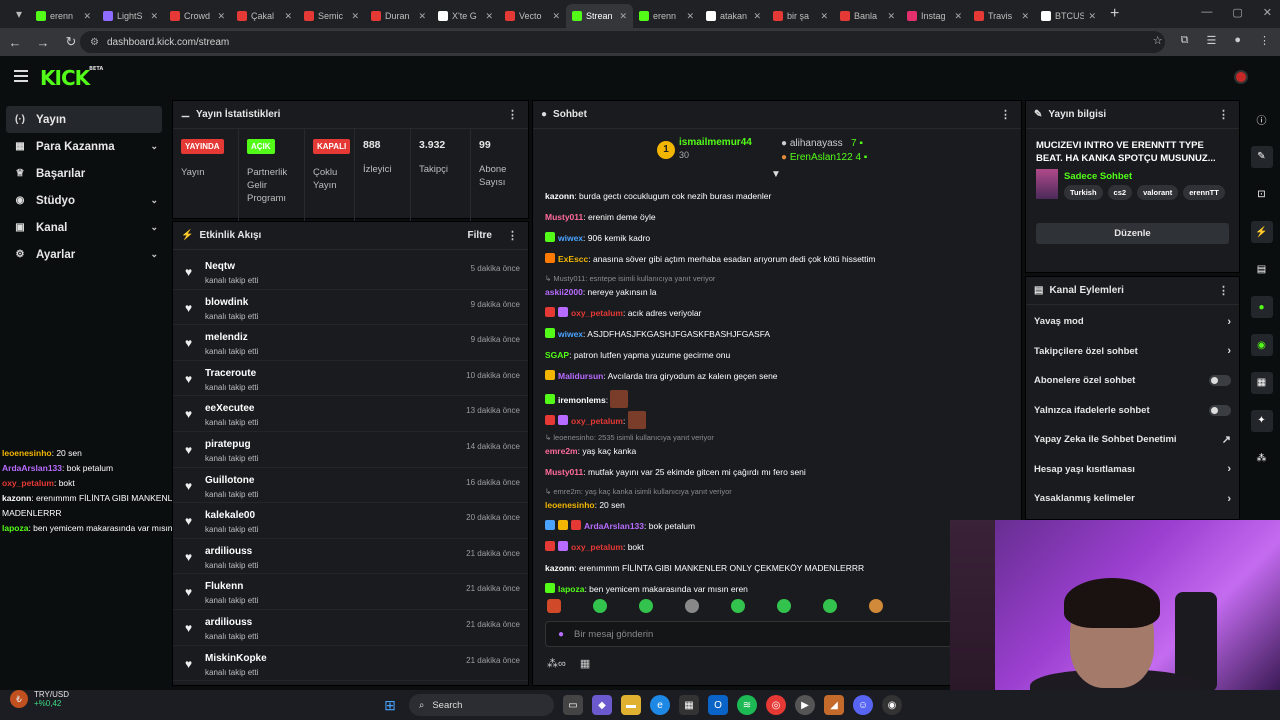 The image size is (1280, 720). Describe the element at coordinates (780, 421) in the screenshot. I see `chat-message: oxy_petalum:` at that location.